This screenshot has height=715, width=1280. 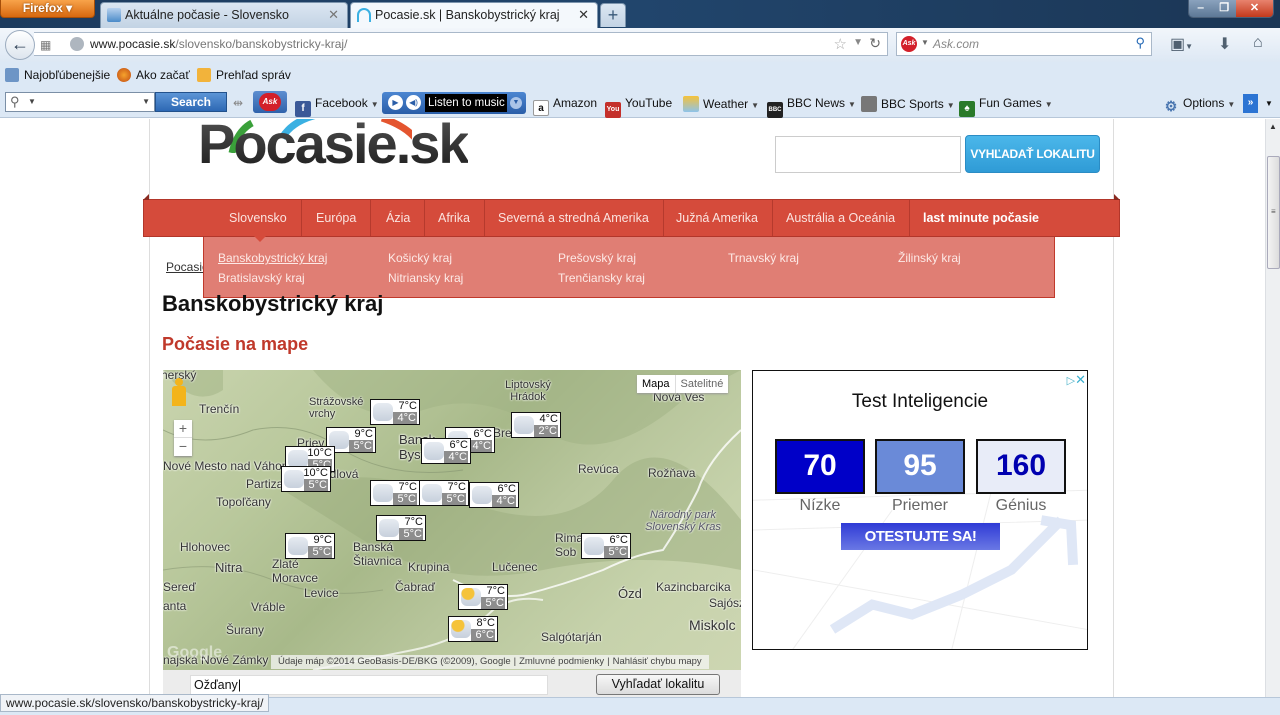 What do you see at coordinates (875, 43) in the screenshot?
I see `reload-icon: ↻` at bounding box center [875, 43].